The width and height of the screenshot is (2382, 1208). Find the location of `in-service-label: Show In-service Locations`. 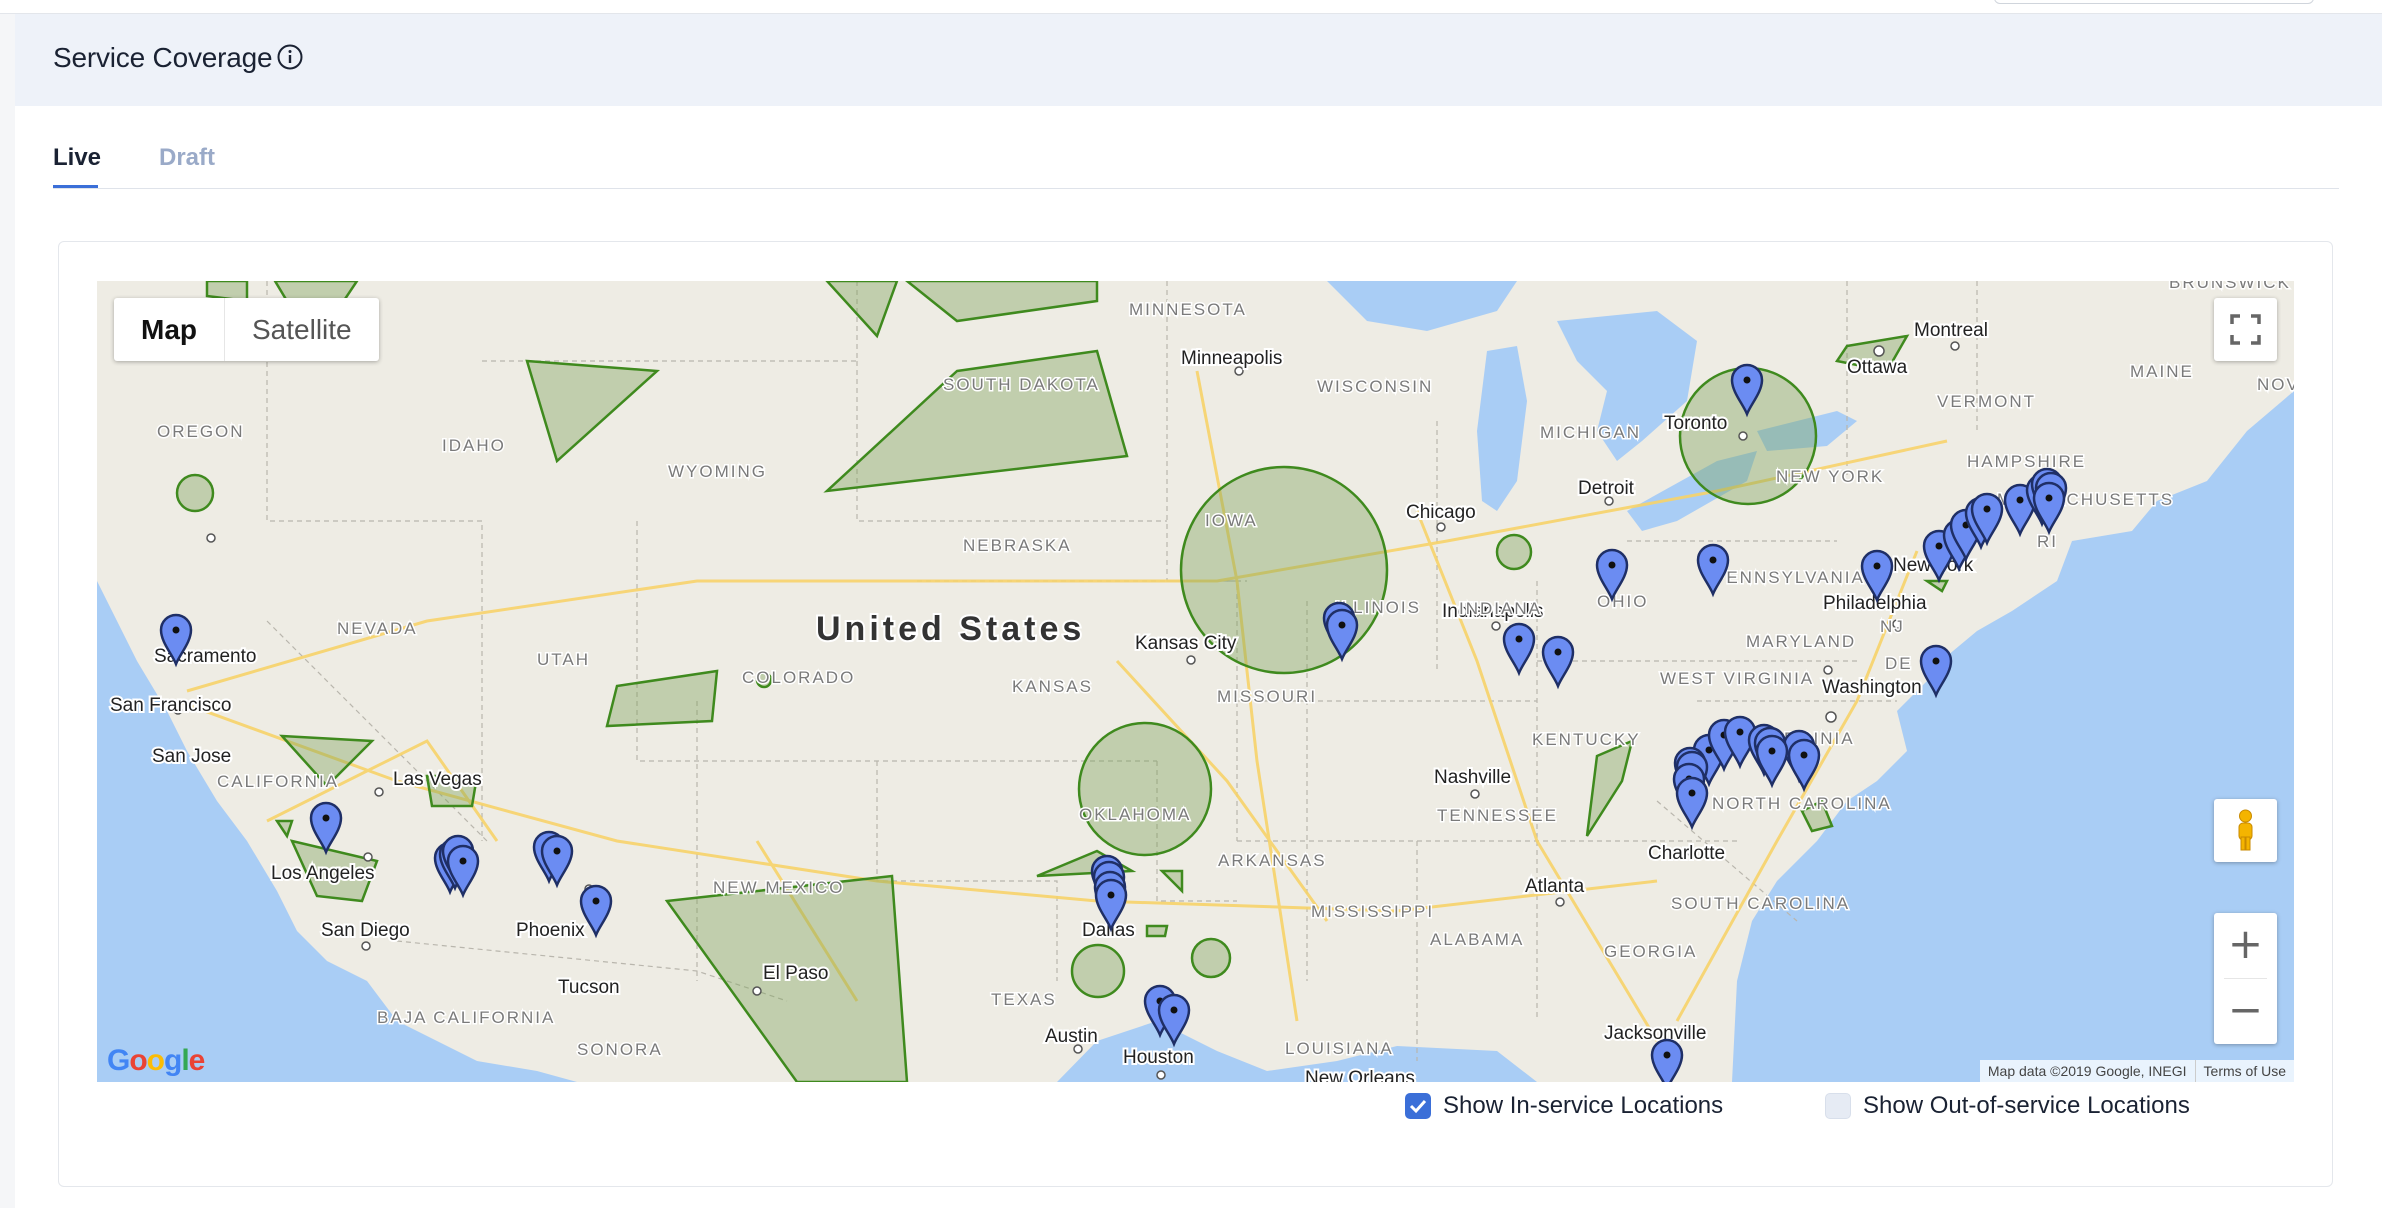

in-service-label: Show In-service Locations is located at coordinates (1583, 1105).